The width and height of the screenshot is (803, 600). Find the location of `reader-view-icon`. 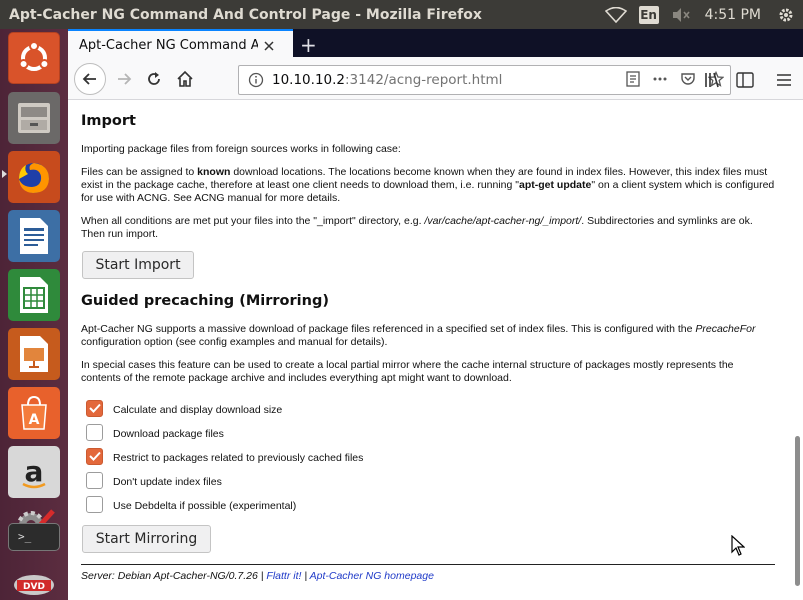

reader-view-icon is located at coordinates (633, 79).